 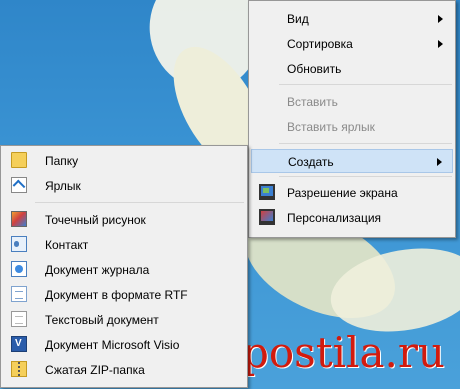 I want to click on submenu-item-label: Текстовый документ, so click(x=102, y=320).